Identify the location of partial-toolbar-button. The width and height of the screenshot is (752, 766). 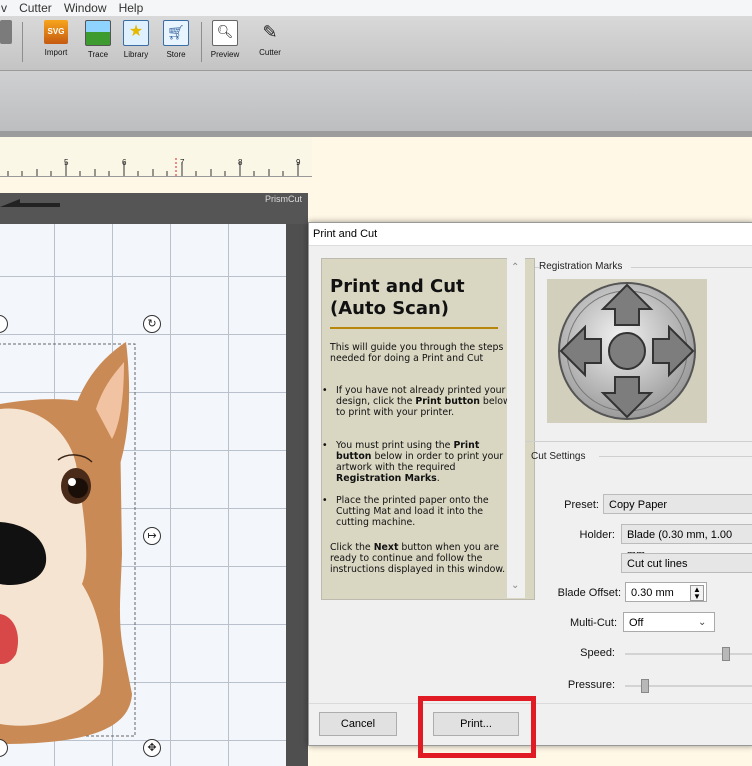
(6, 34).